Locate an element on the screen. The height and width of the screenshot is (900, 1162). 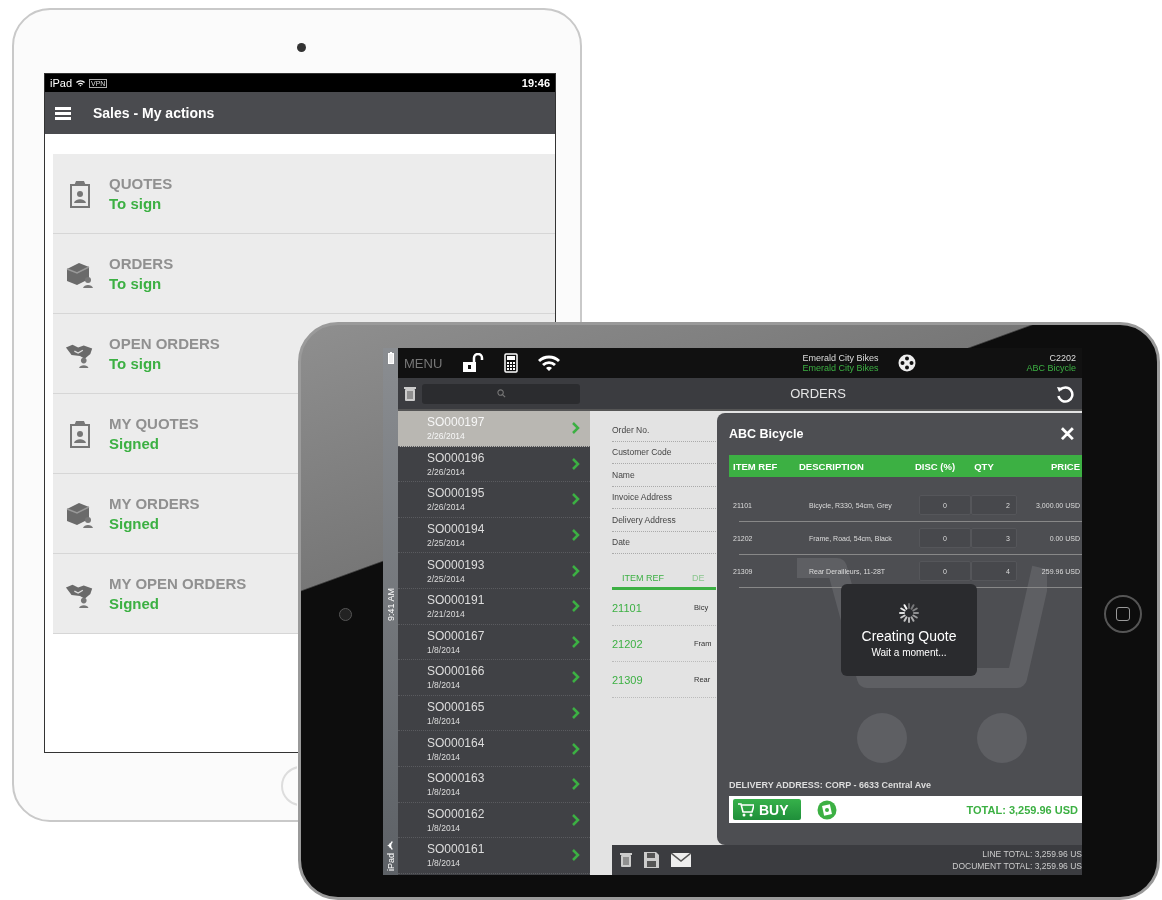
field-label: Delivery Address is located at coordinates (664, 520).